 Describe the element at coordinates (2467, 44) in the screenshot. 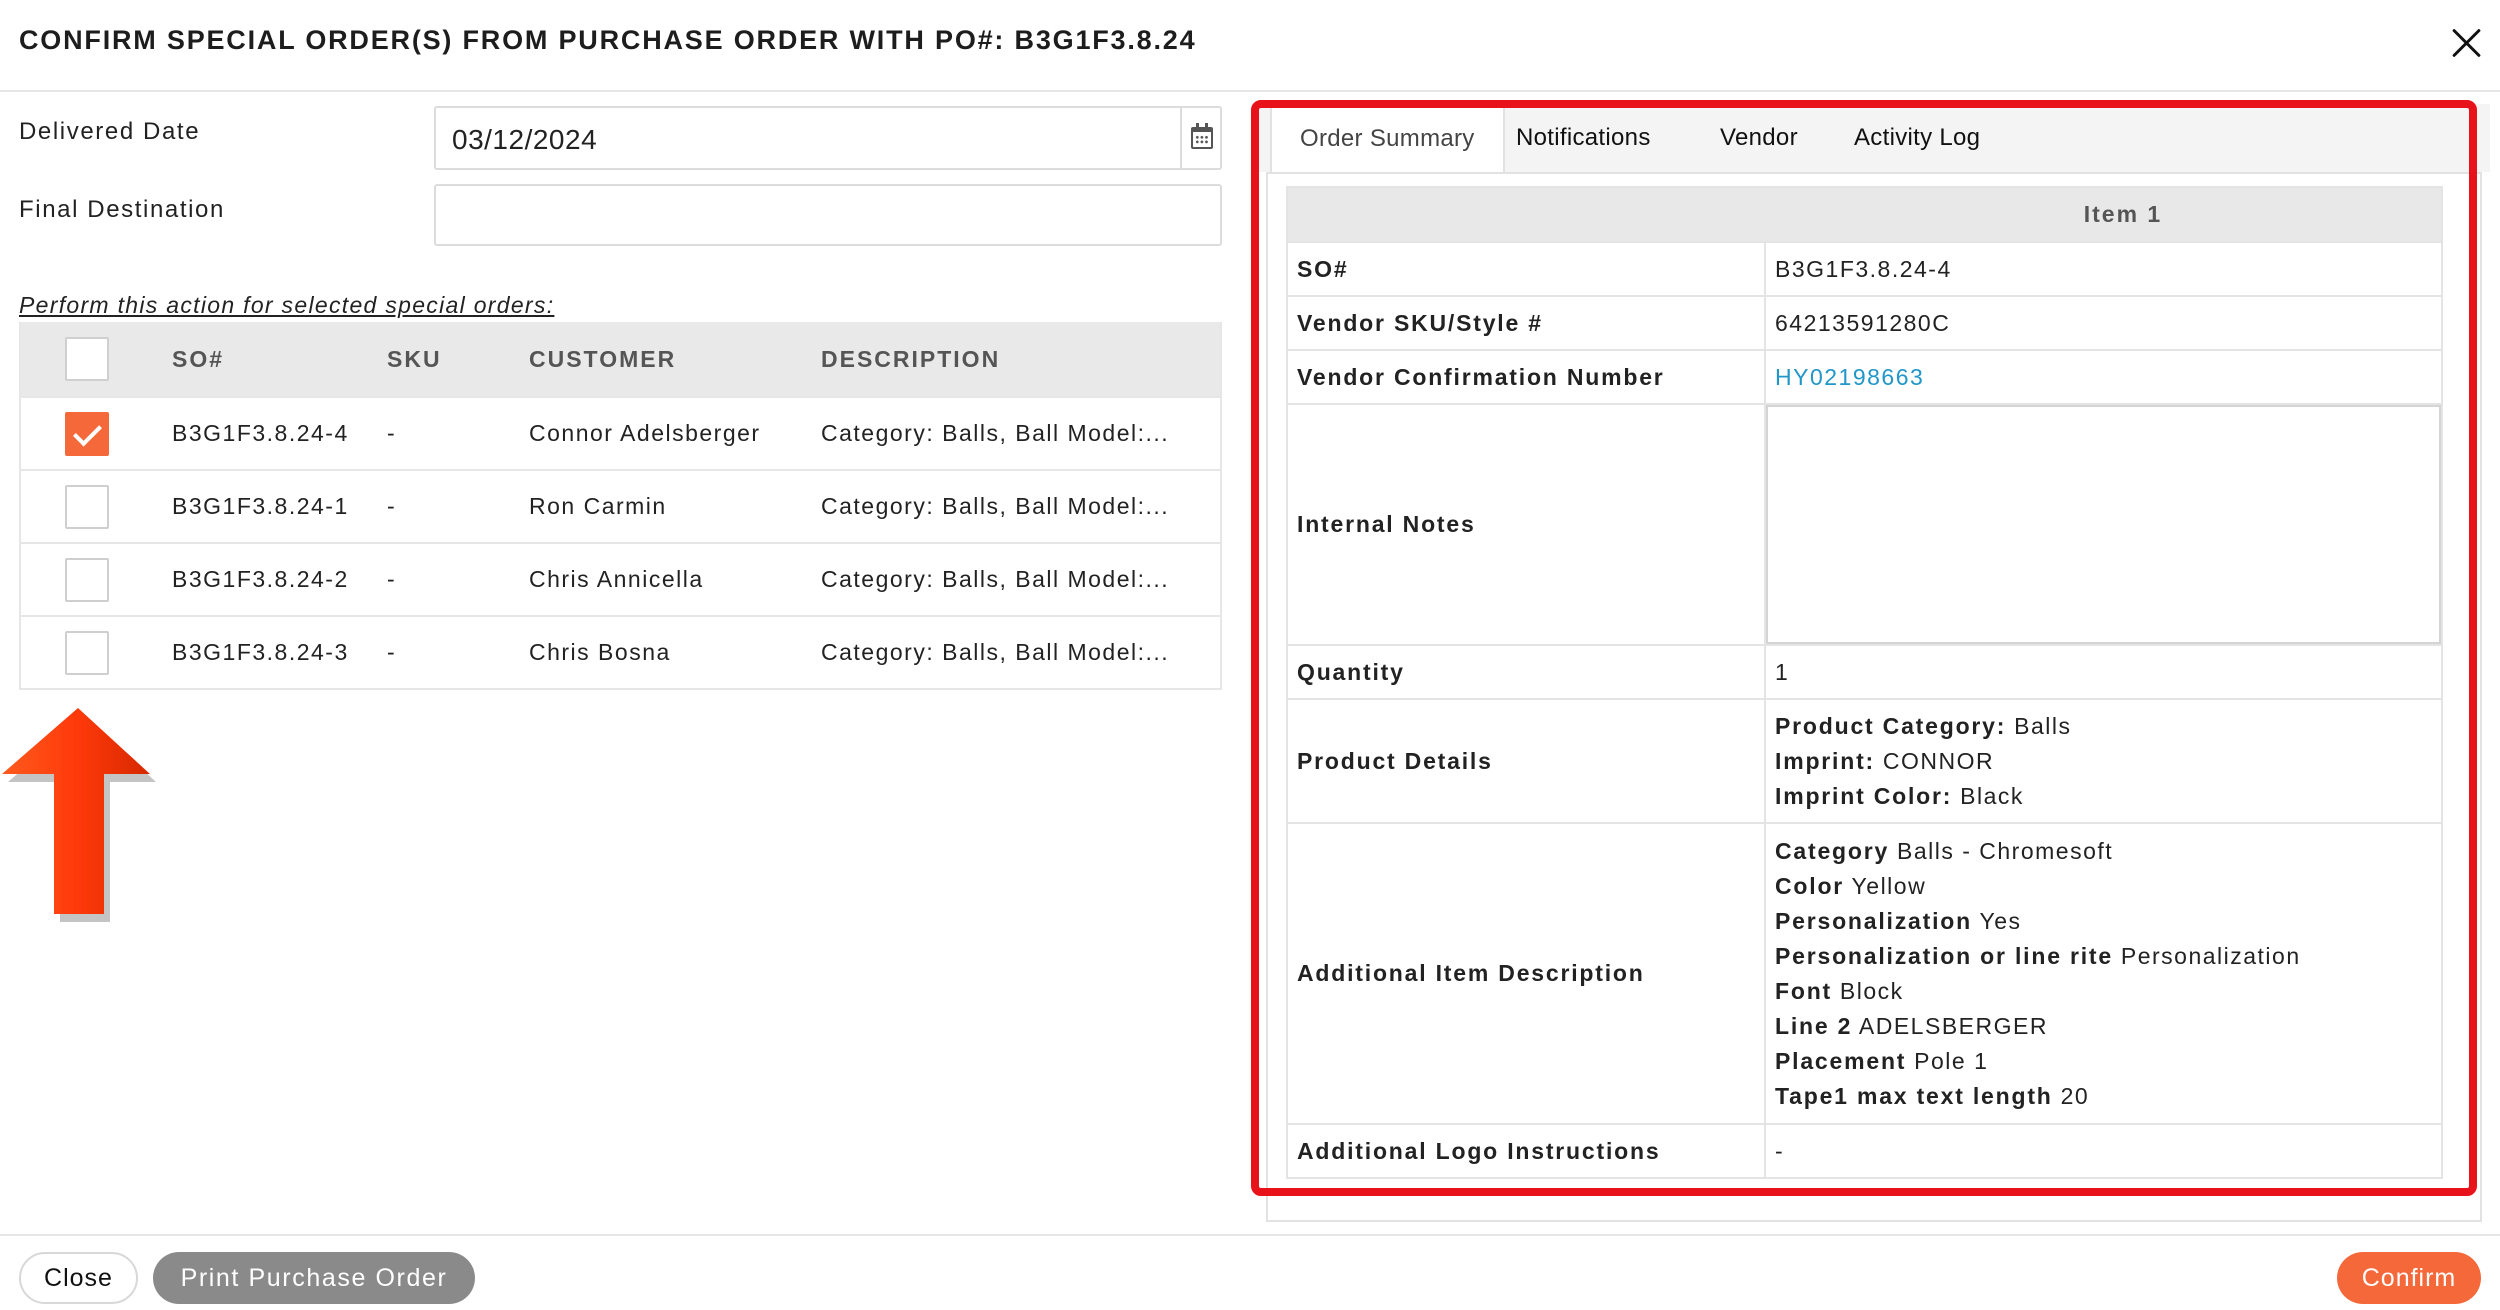

I see `close-icon` at that location.